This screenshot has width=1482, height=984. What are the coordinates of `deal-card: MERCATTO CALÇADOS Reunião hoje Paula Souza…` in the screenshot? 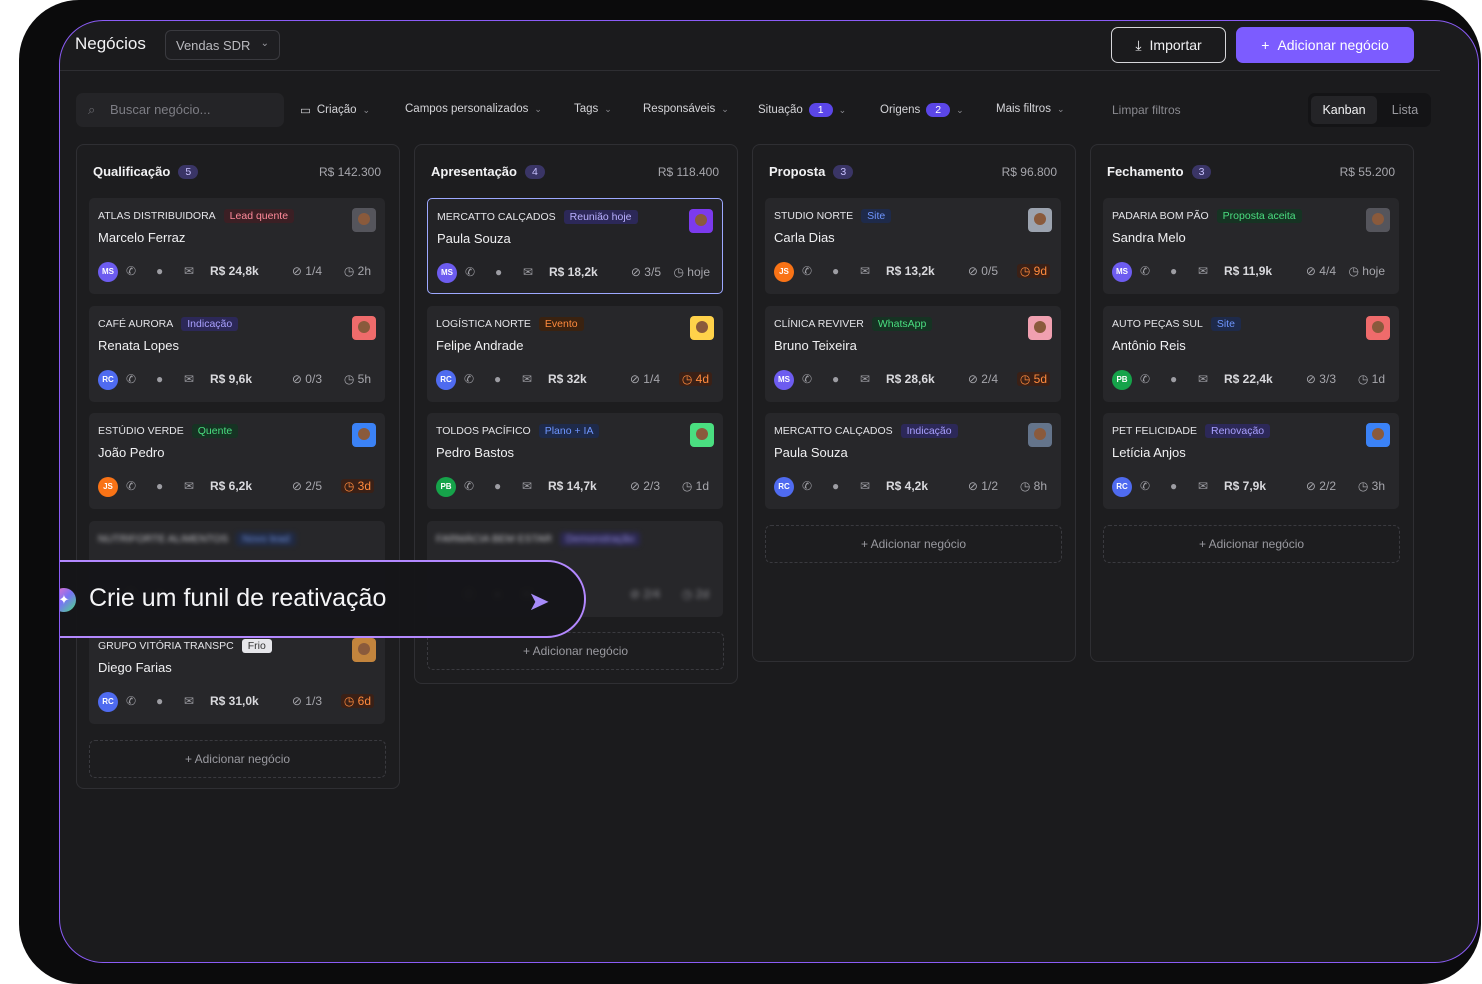 It's located at (575, 246).